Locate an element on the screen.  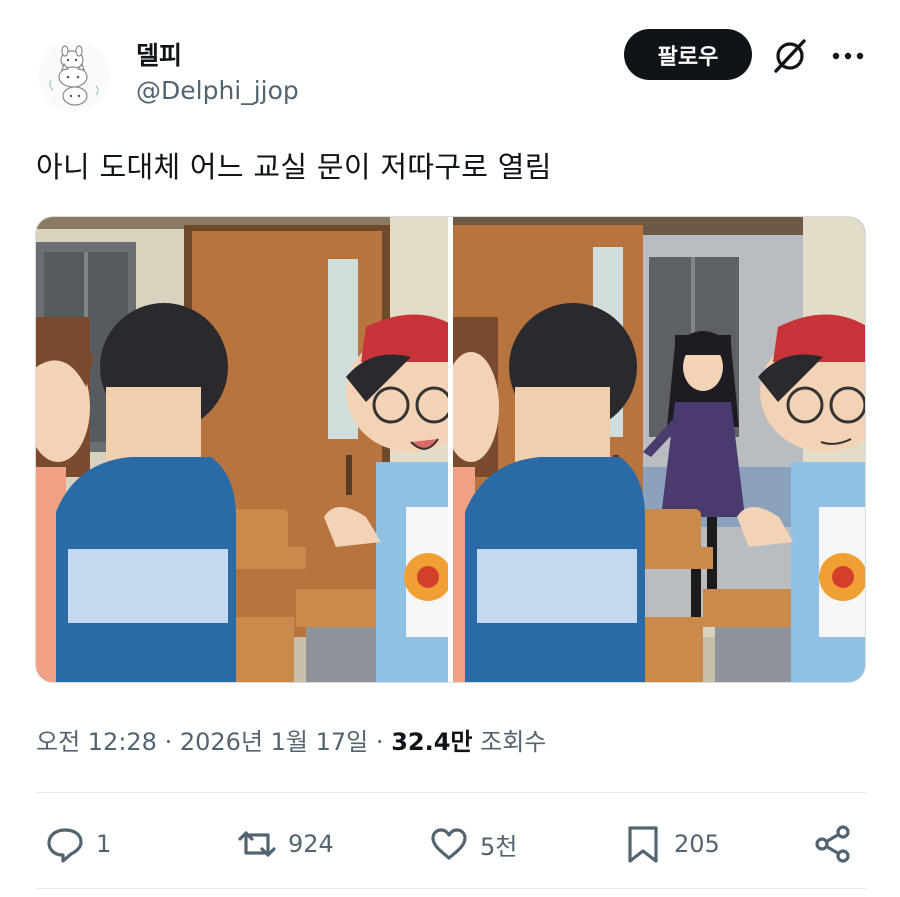
like-button: 5천 is located at coordinates (472, 844).